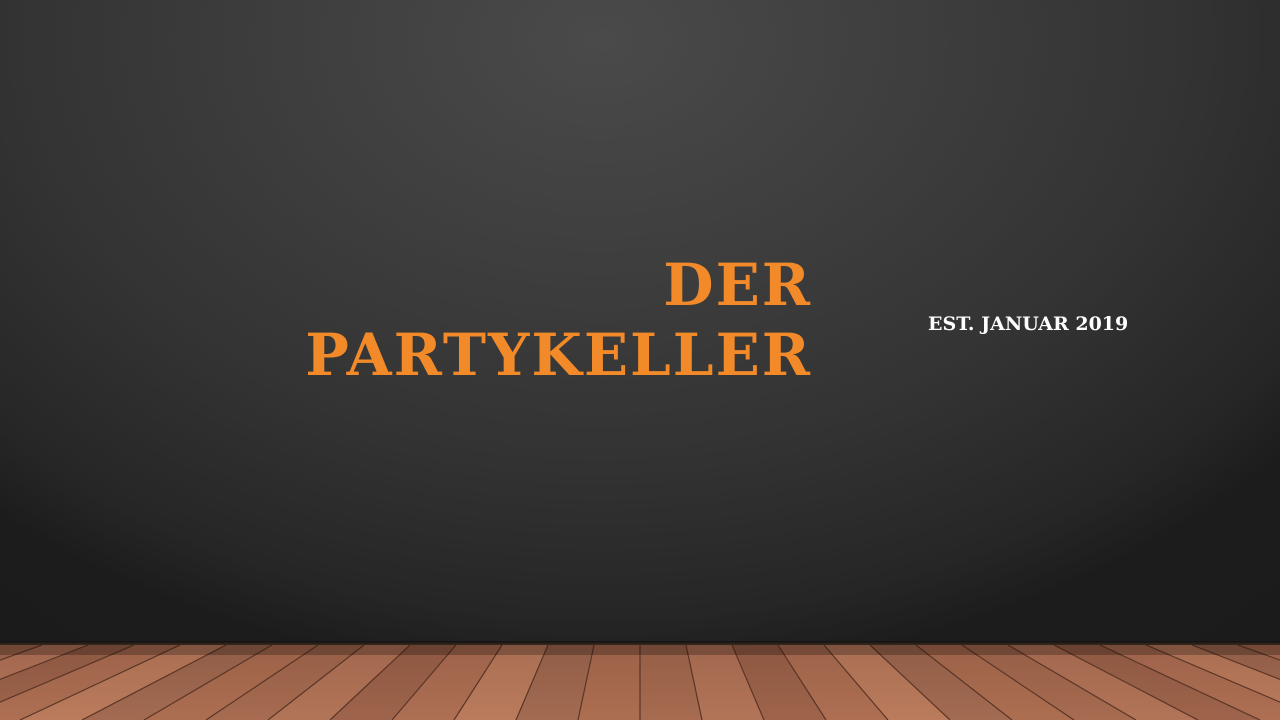 The image size is (1280, 720). What do you see at coordinates (640, 650) in the screenshot?
I see `floor-shadow` at bounding box center [640, 650].